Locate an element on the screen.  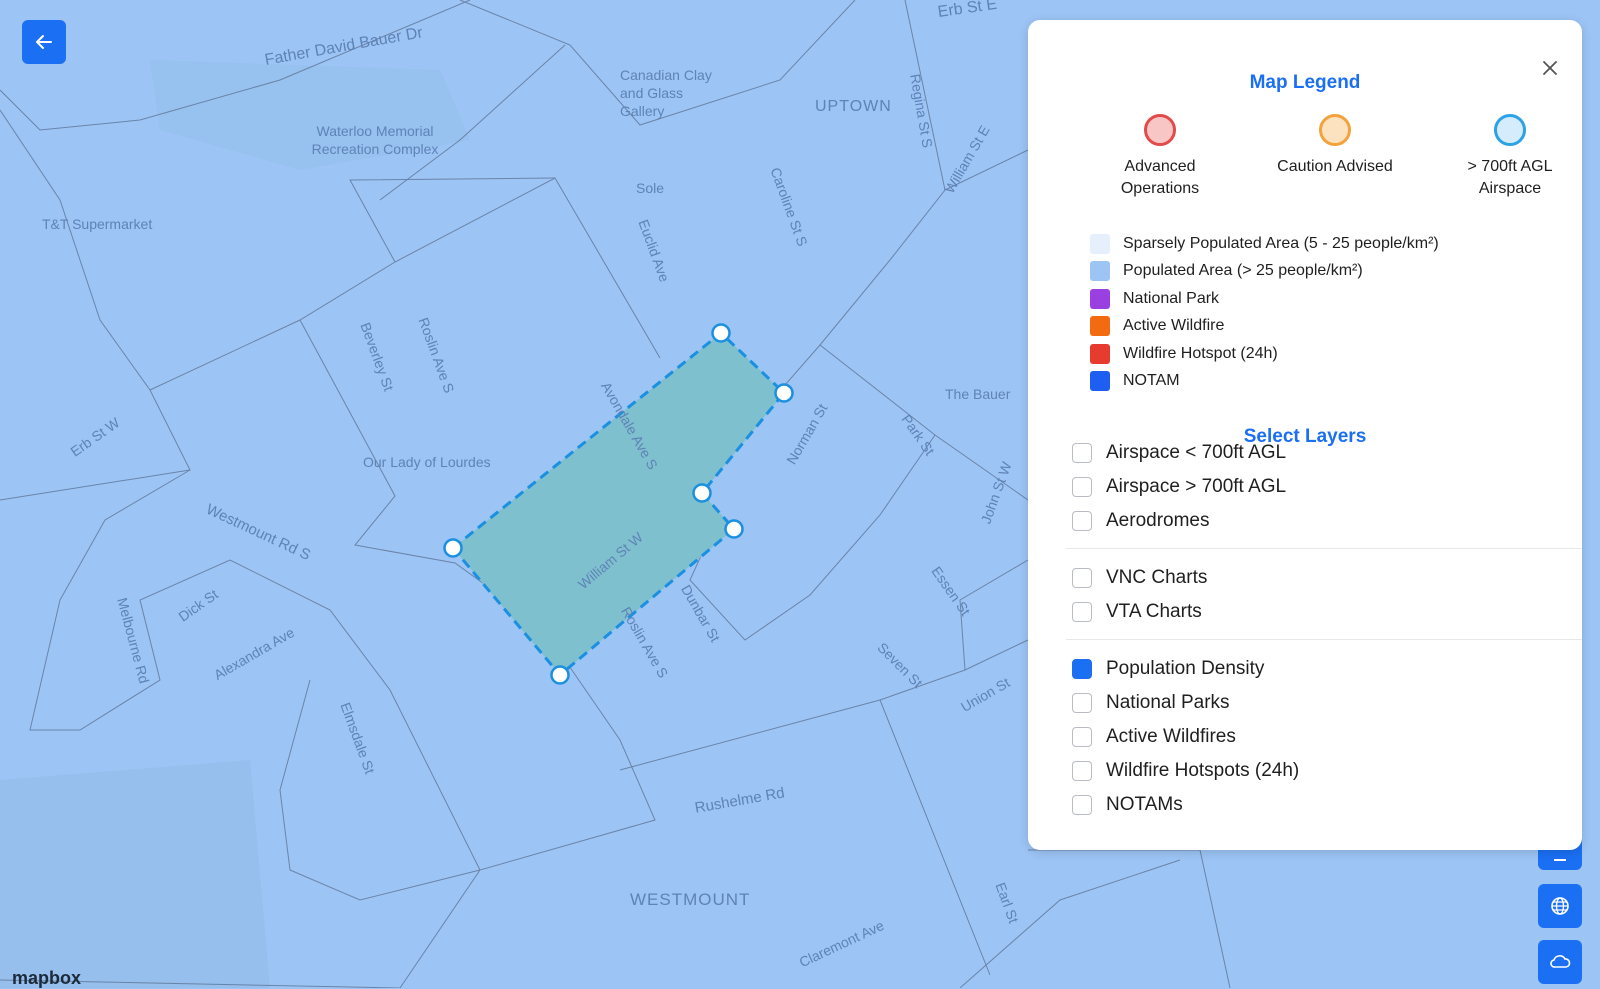
layer-population-density: Population Density is located at coordinates (1168, 669).